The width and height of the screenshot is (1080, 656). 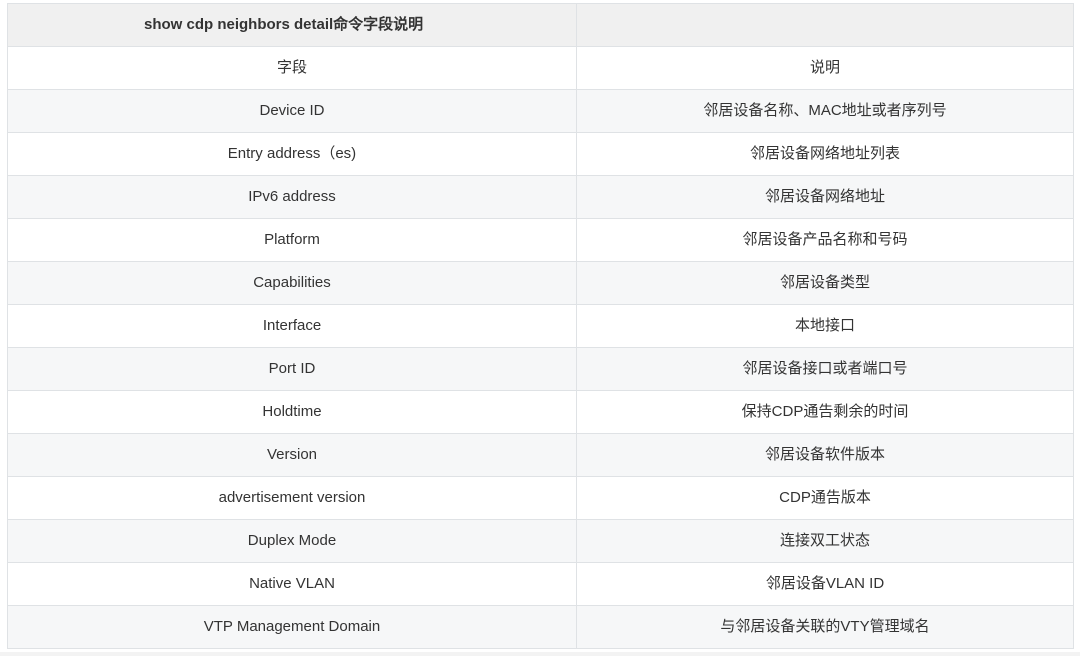 I want to click on table-row: Capabilities 邻居设备类型, so click(x=540, y=283).